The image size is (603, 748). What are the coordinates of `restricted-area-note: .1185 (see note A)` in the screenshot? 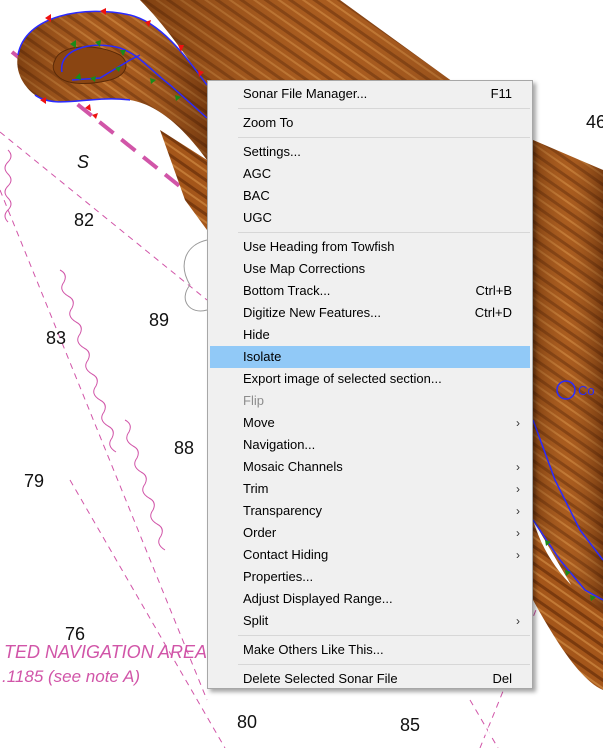 It's located at (71, 676).